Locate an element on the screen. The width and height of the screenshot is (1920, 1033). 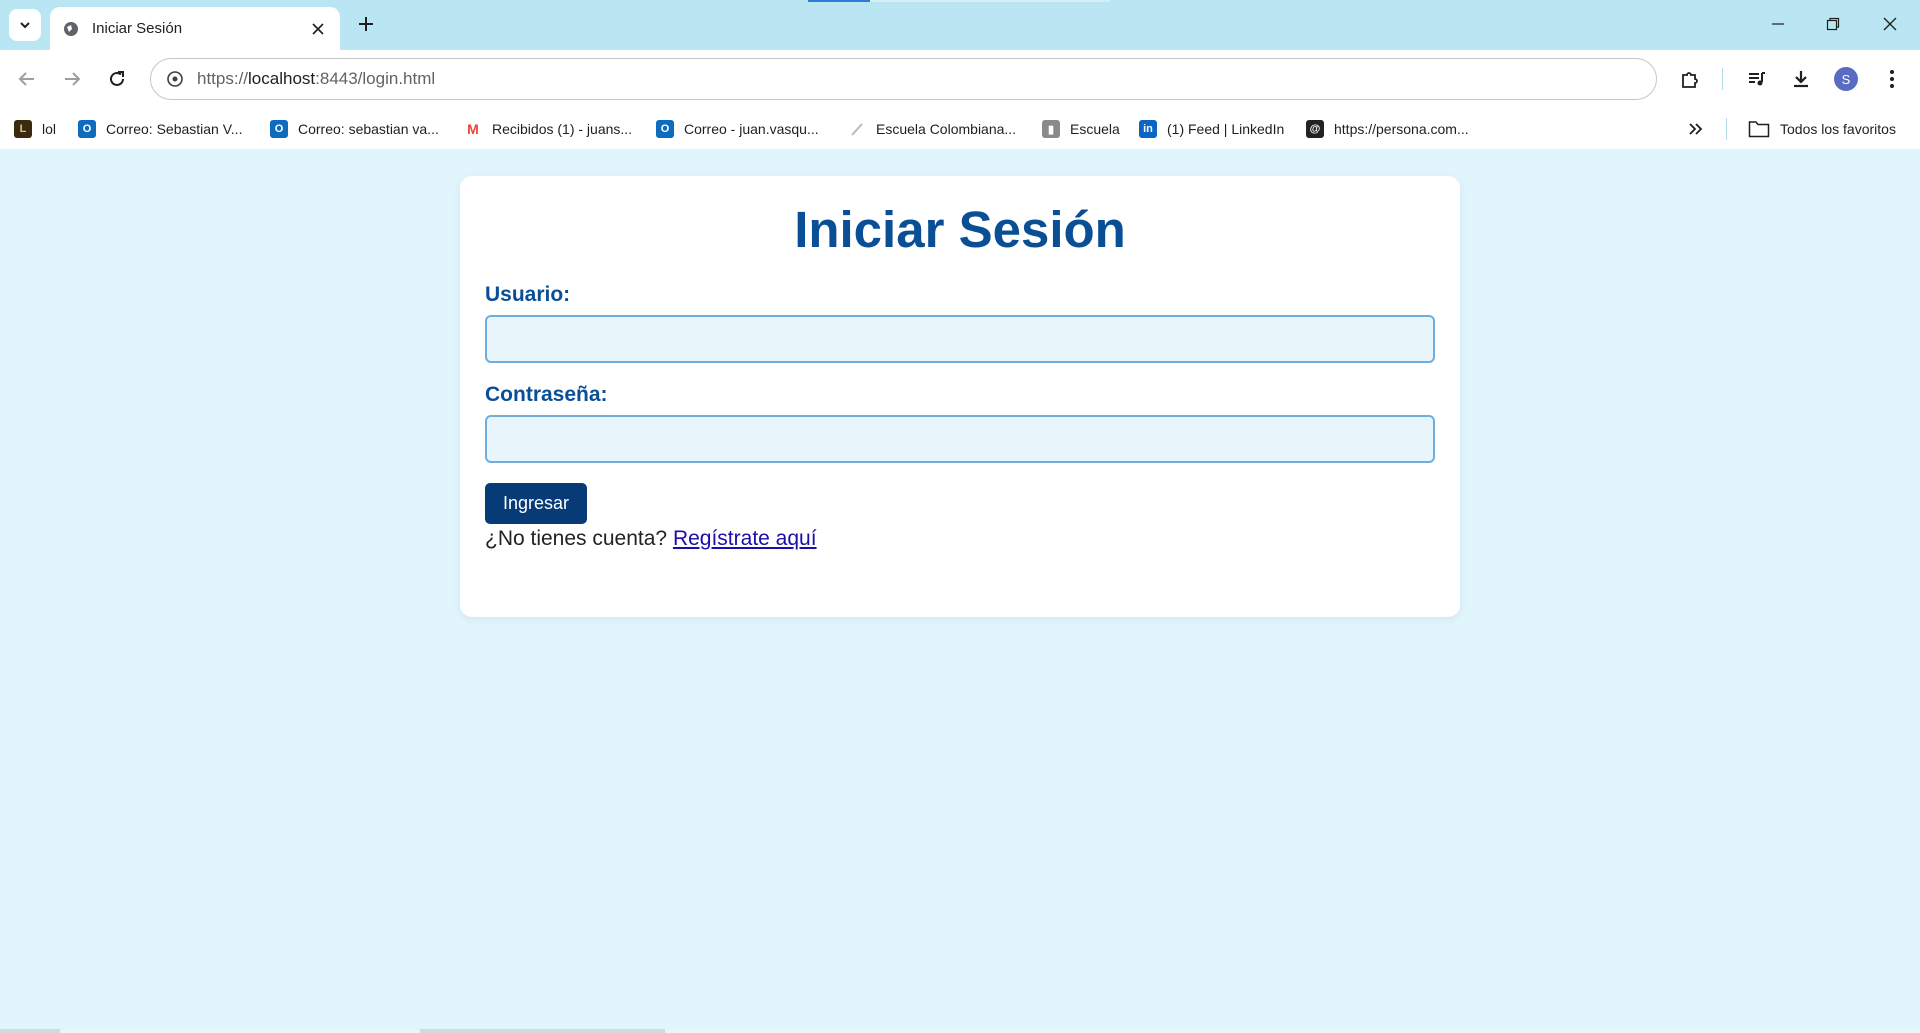
reload-icon is located at coordinates (117, 78).